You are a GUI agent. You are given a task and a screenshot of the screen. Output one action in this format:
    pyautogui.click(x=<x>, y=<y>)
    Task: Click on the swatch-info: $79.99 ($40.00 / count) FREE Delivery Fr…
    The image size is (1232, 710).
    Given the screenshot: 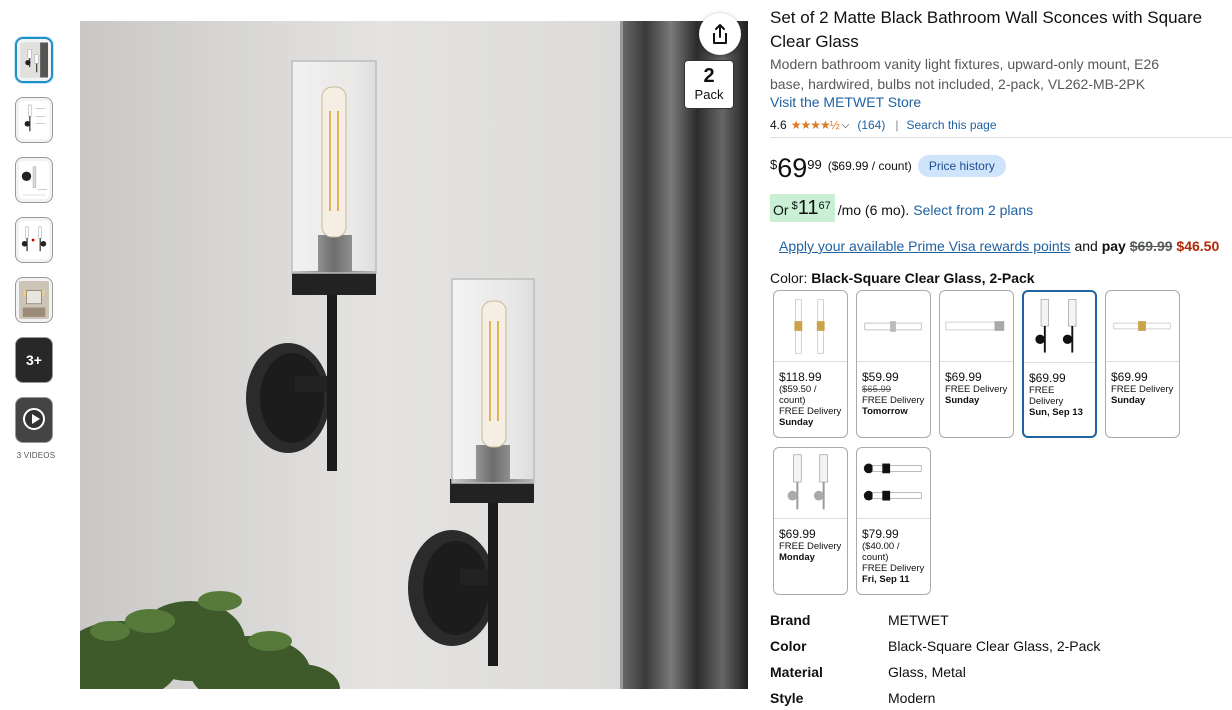 What is the action you would take?
    pyautogui.click(x=893, y=552)
    